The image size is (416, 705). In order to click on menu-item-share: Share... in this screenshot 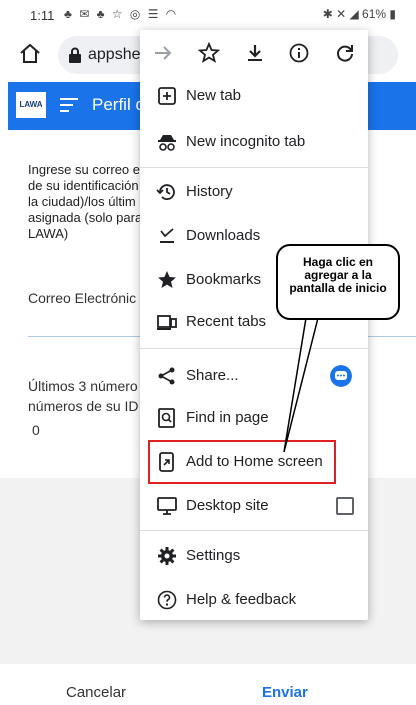, I will do `click(254, 376)`.